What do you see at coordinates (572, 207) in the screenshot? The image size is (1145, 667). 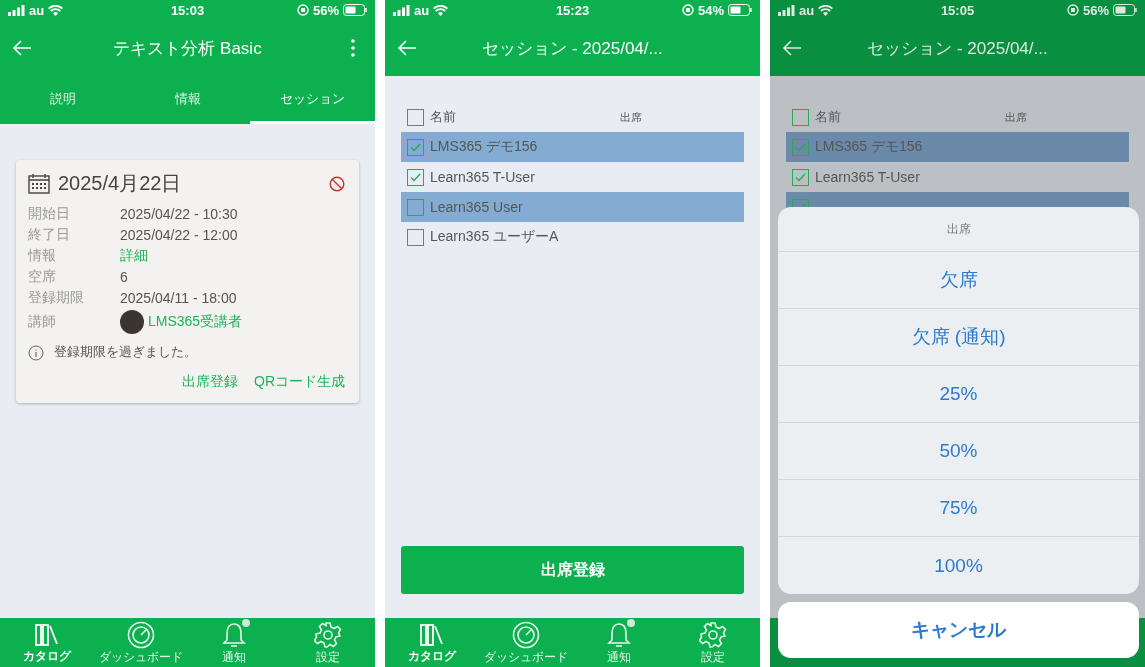 I see `list-row: Learn365 User` at bounding box center [572, 207].